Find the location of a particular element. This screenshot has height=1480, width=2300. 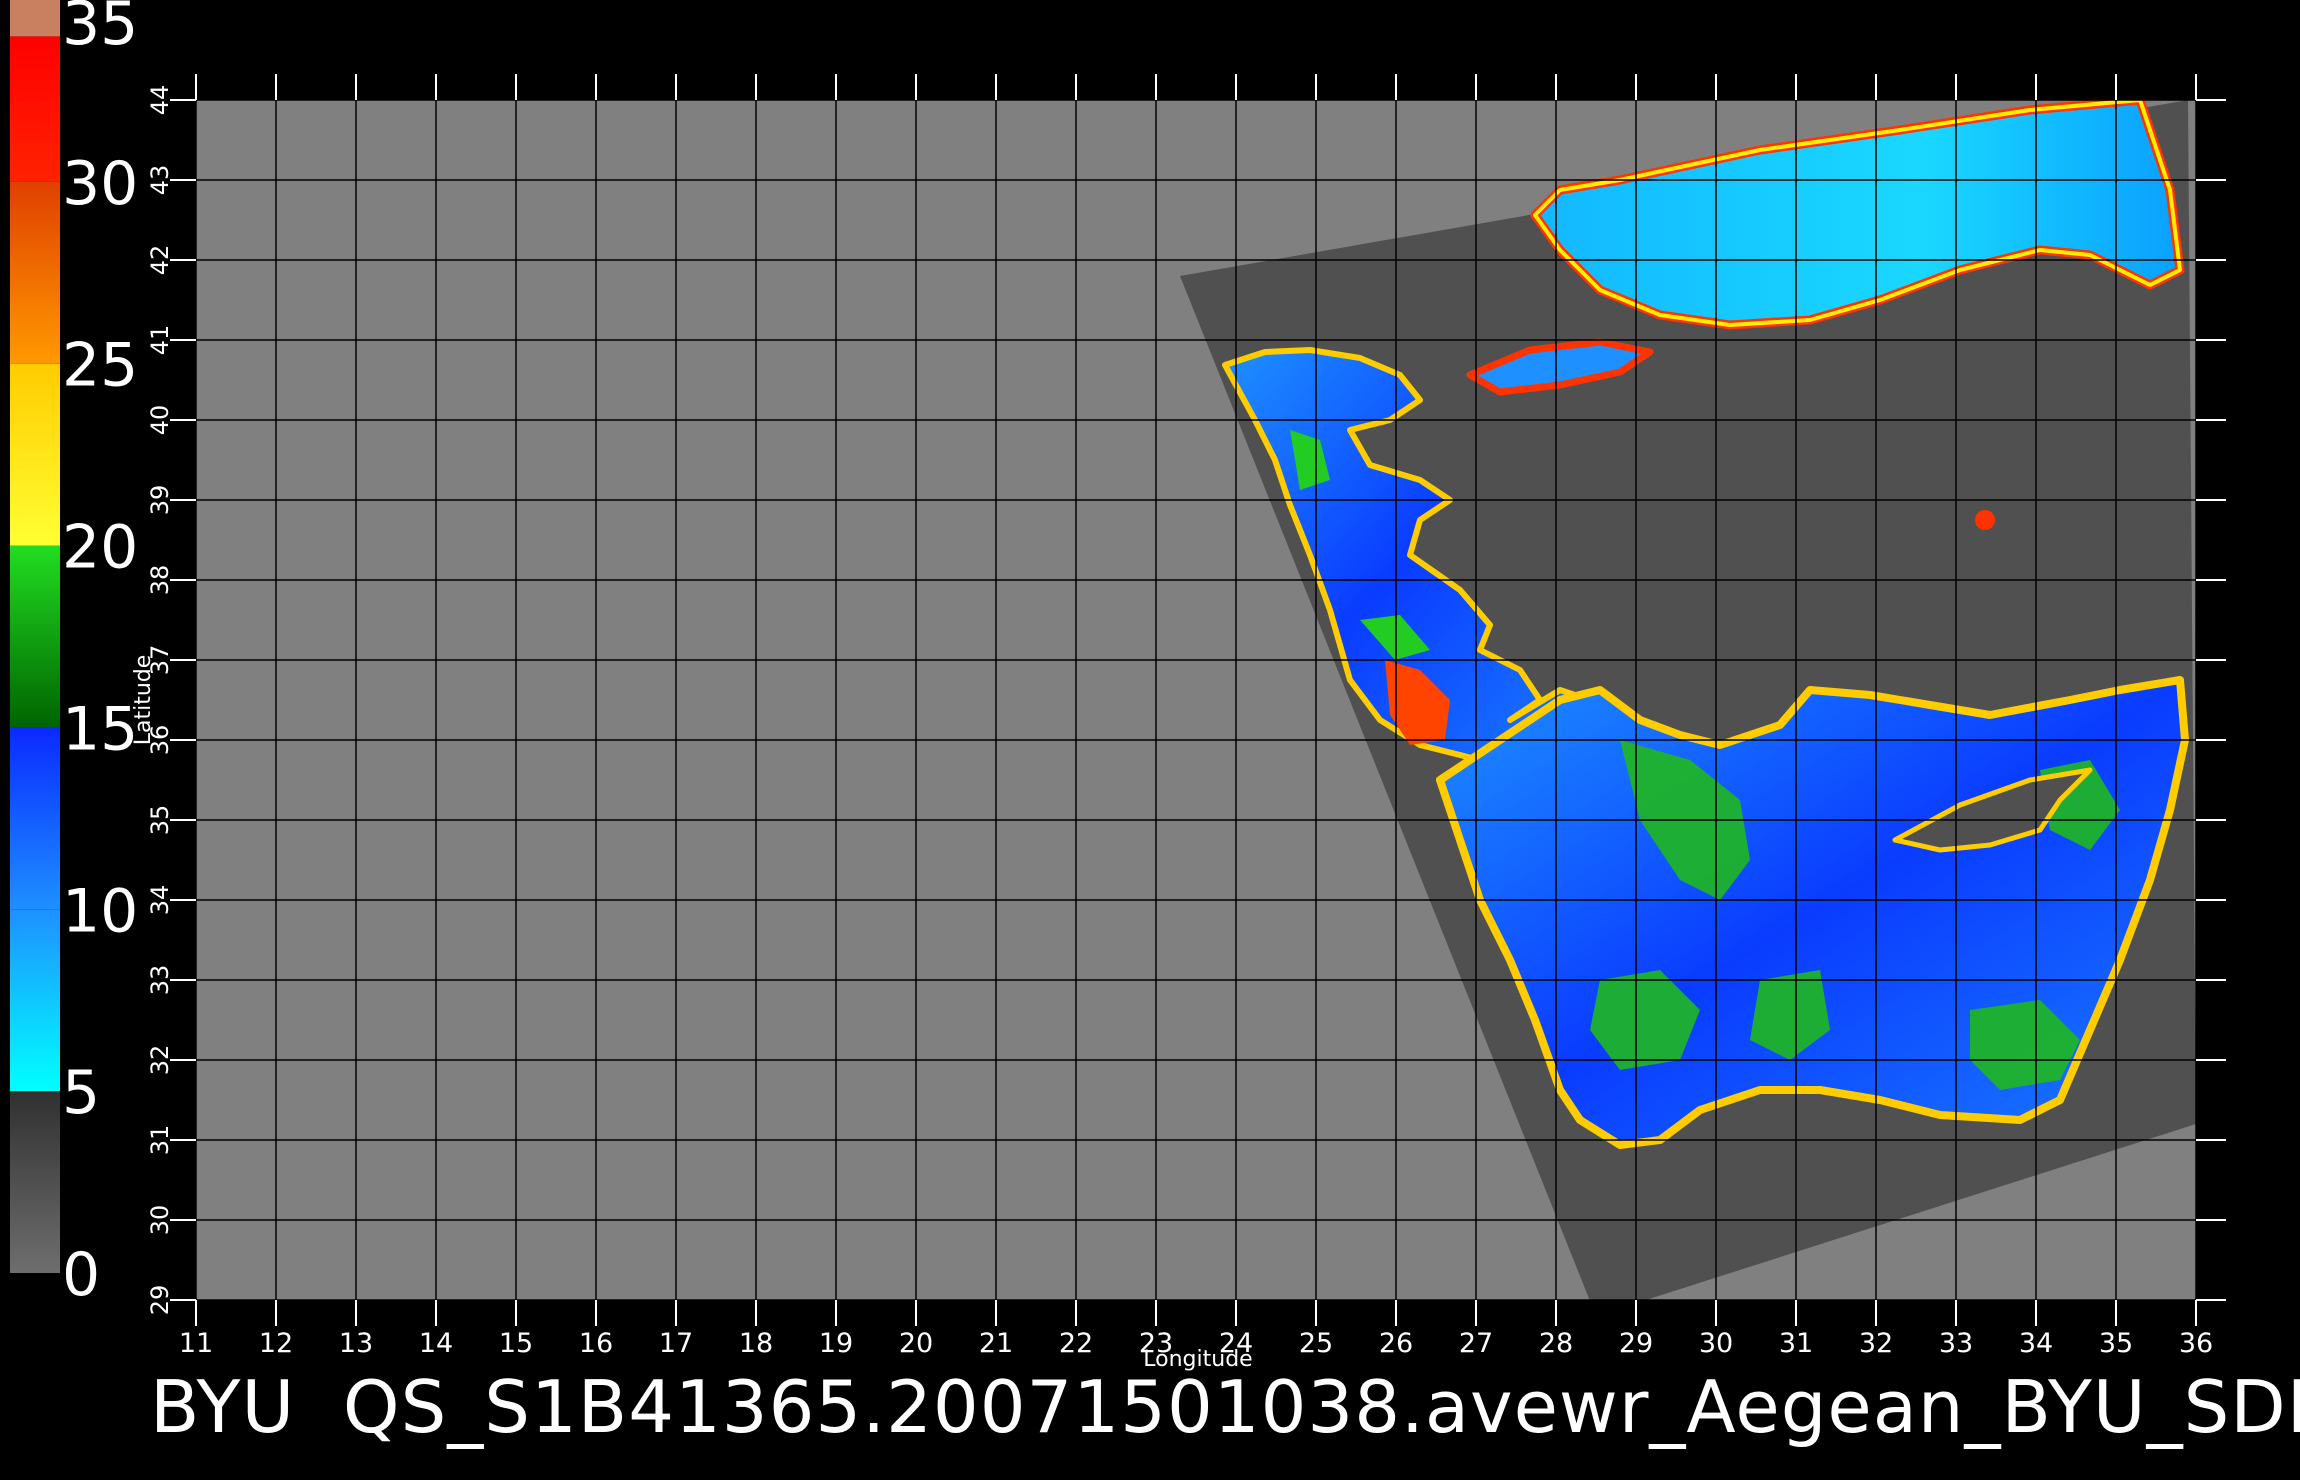

y-tick-label: 30 is located at coordinates (160, 1220).